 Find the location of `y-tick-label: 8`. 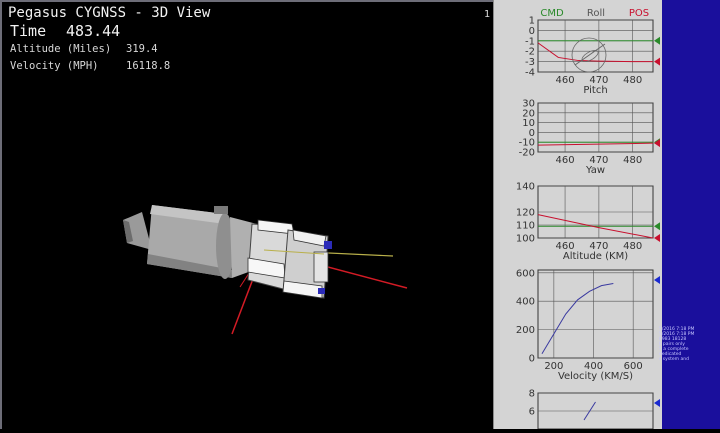

y-tick-label: 8 is located at coordinates (532, 394).